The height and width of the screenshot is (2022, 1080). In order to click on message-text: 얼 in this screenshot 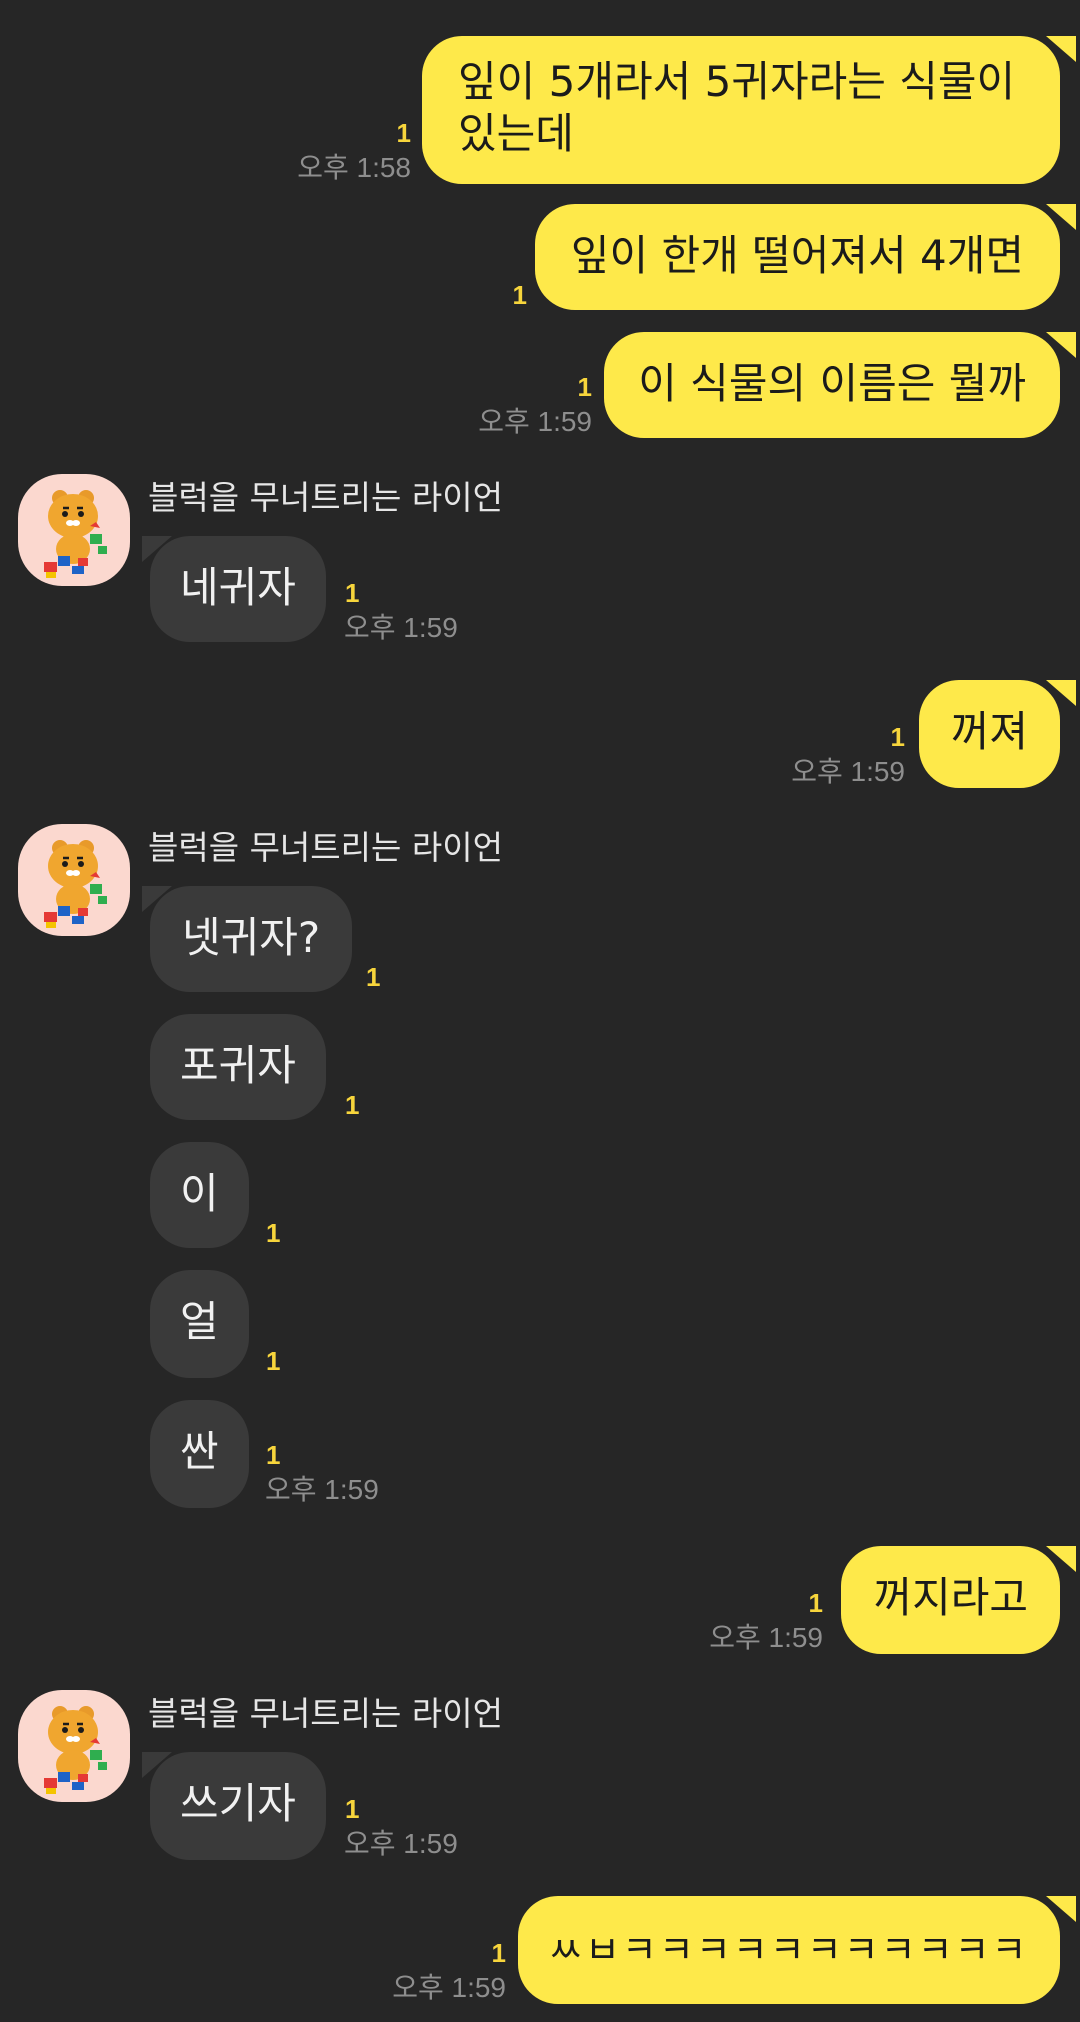, I will do `click(199, 1321)`.